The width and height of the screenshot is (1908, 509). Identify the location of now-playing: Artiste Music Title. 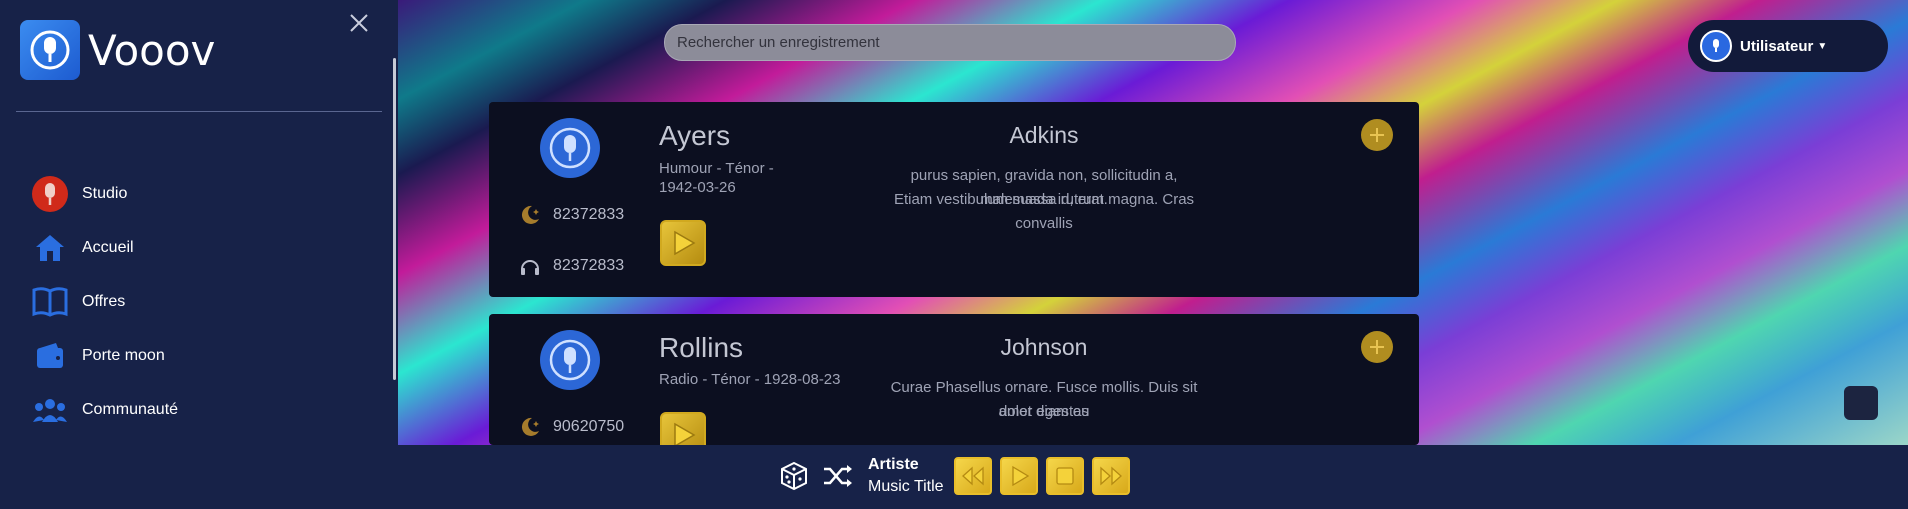
(906, 476).